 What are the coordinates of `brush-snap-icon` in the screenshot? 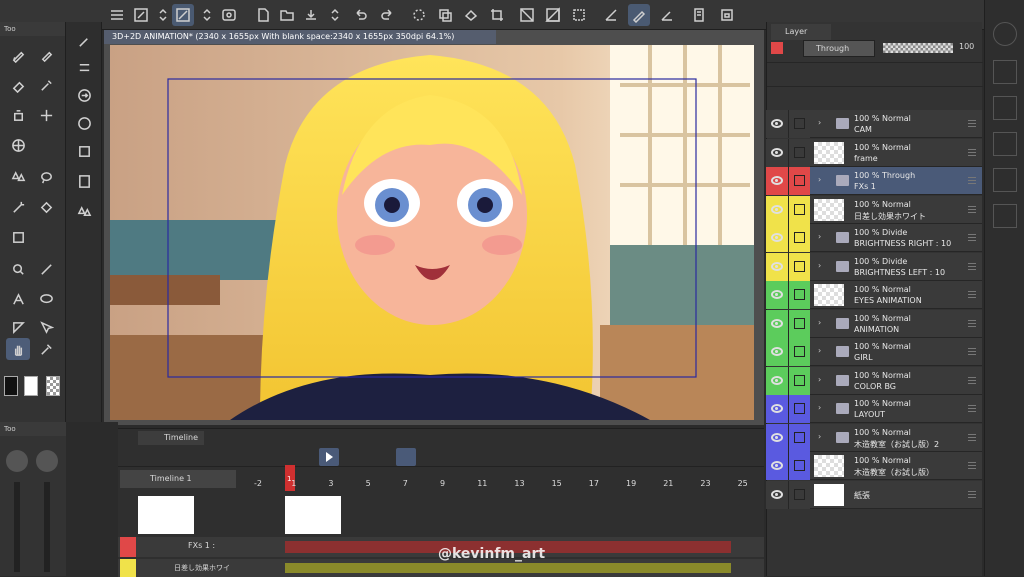 It's located at (639, 15).